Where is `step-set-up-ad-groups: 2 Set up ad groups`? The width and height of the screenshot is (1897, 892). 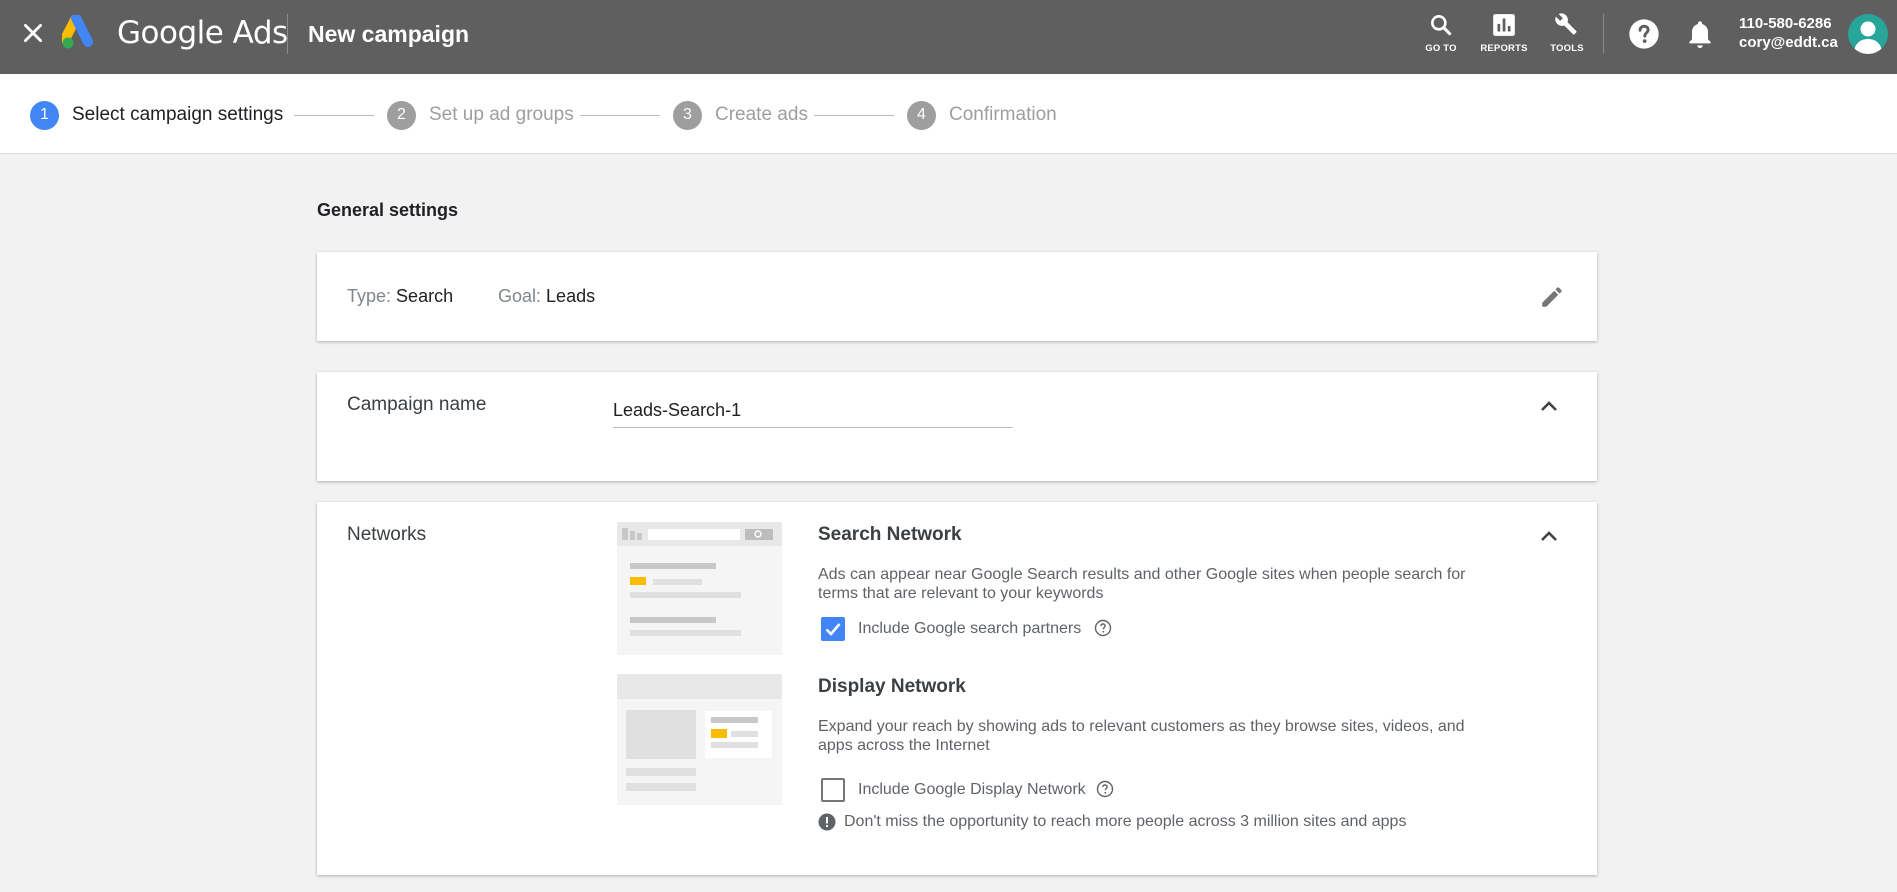 step-set-up-ad-groups: 2 Set up ad groups is located at coordinates (480, 115).